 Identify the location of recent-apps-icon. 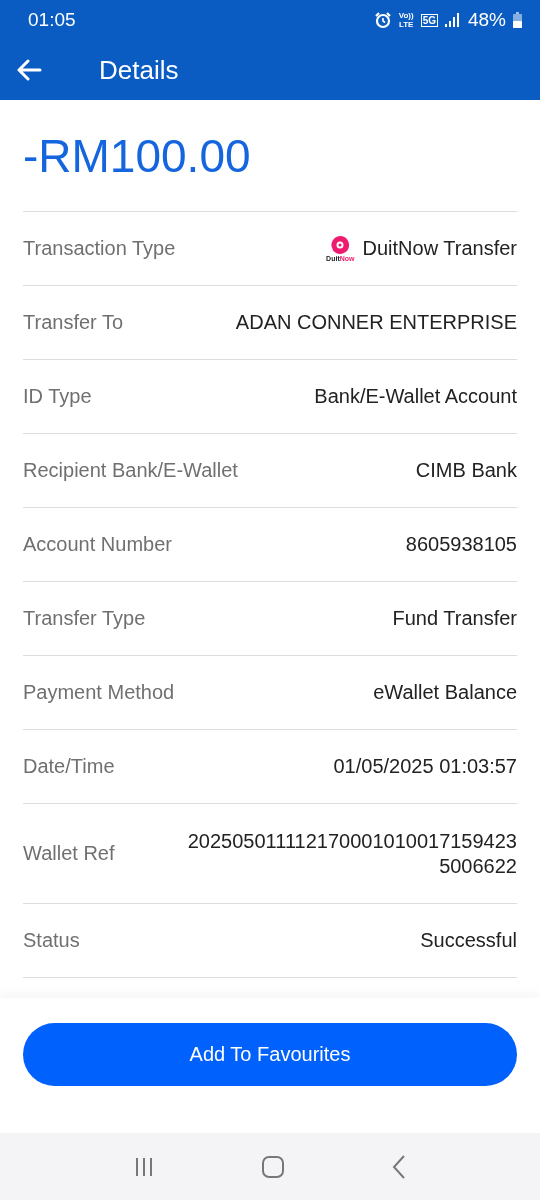
(144, 1166).